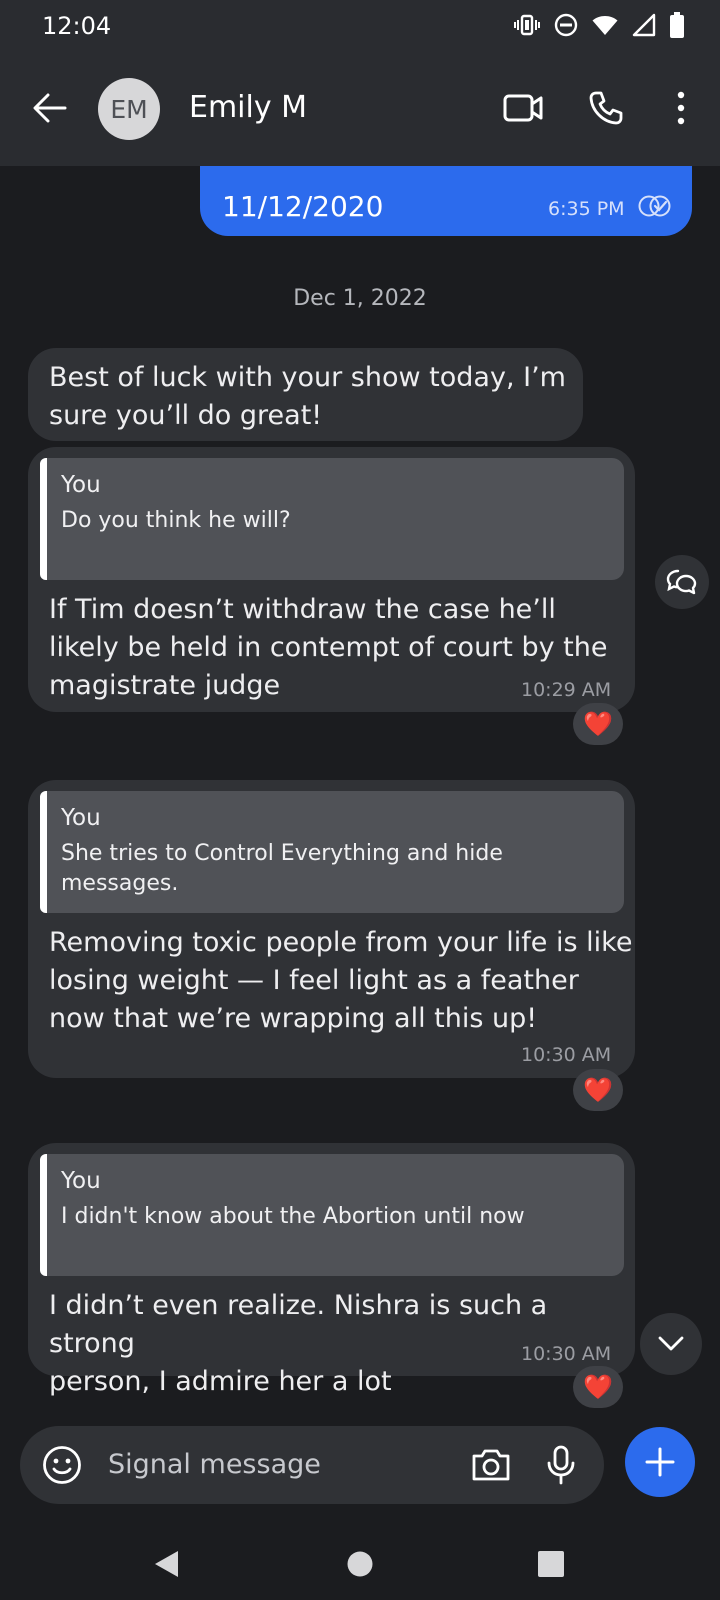 Image resolution: width=720 pixels, height=1600 pixels. Describe the element at coordinates (360, 298) in the screenshot. I see `date-divider: Dec 1, 2022` at that location.